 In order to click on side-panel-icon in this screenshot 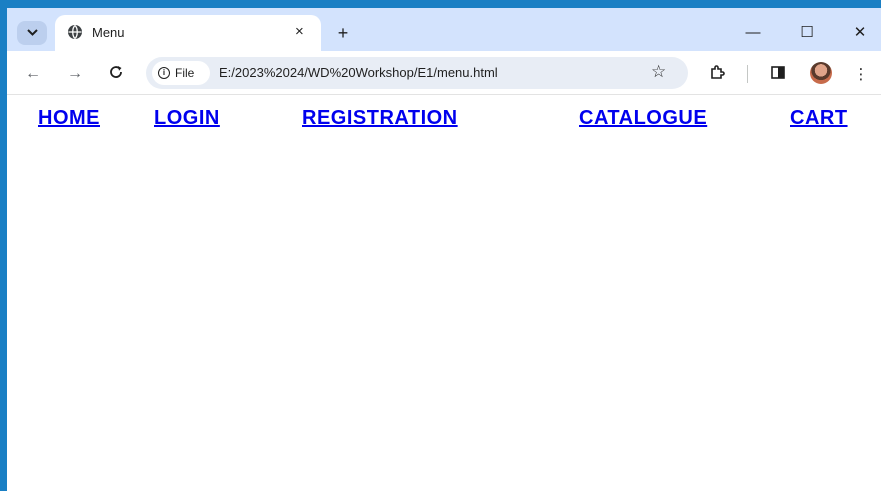, I will do `click(778, 74)`.